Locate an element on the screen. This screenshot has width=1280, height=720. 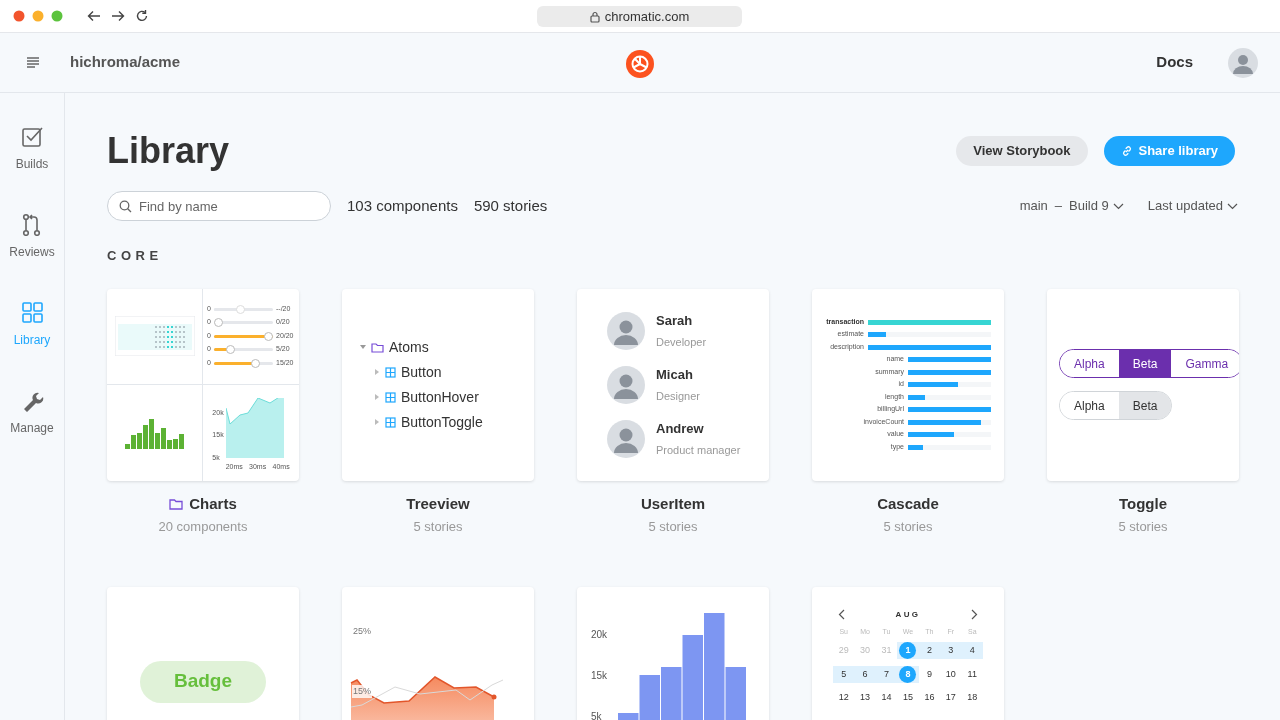
axis-label: 5k is located at coordinates (596, 714).